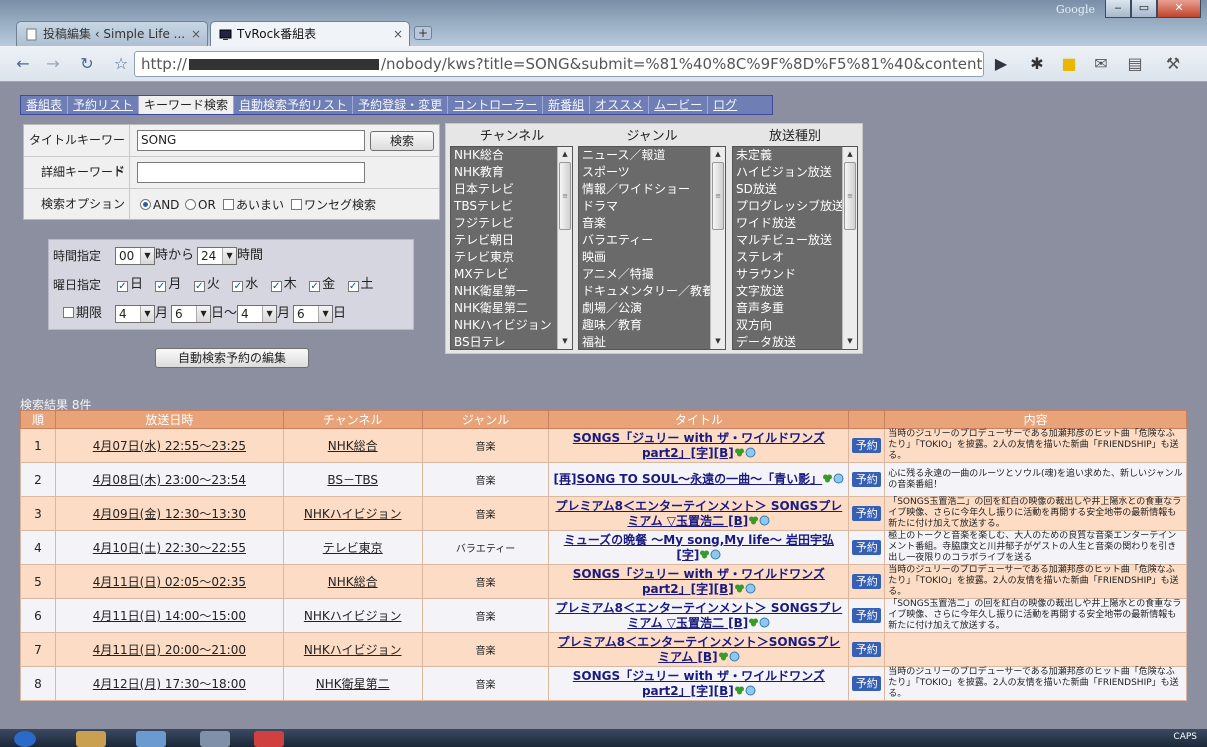 The image size is (1207, 747). I want to click on mail-icon: ✉, so click(1101, 64).